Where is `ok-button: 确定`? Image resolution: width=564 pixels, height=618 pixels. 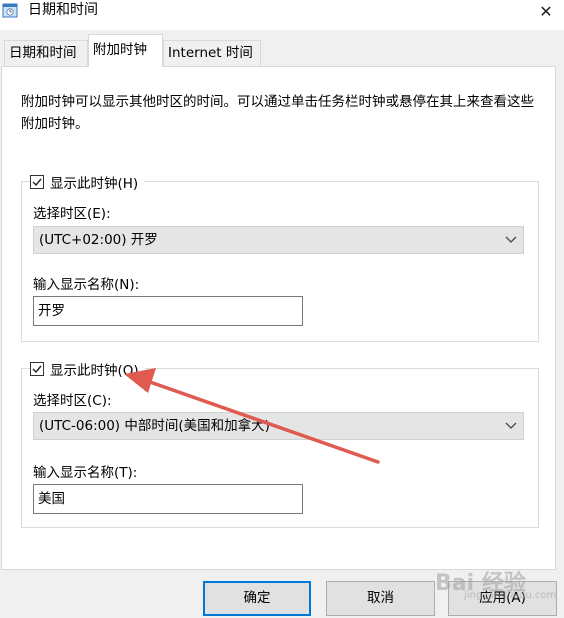 ok-button: 确定 is located at coordinates (257, 598).